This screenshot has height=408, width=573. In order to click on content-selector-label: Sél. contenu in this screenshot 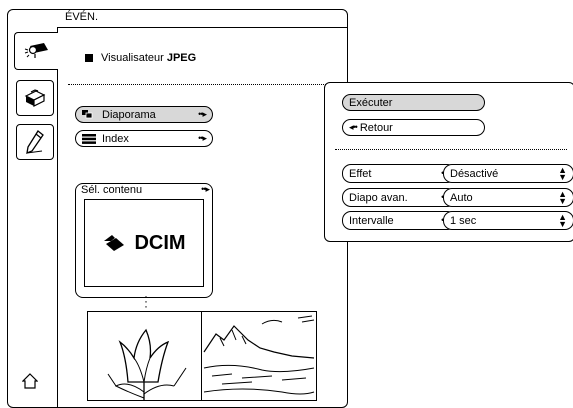, I will do `click(112, 190)`.